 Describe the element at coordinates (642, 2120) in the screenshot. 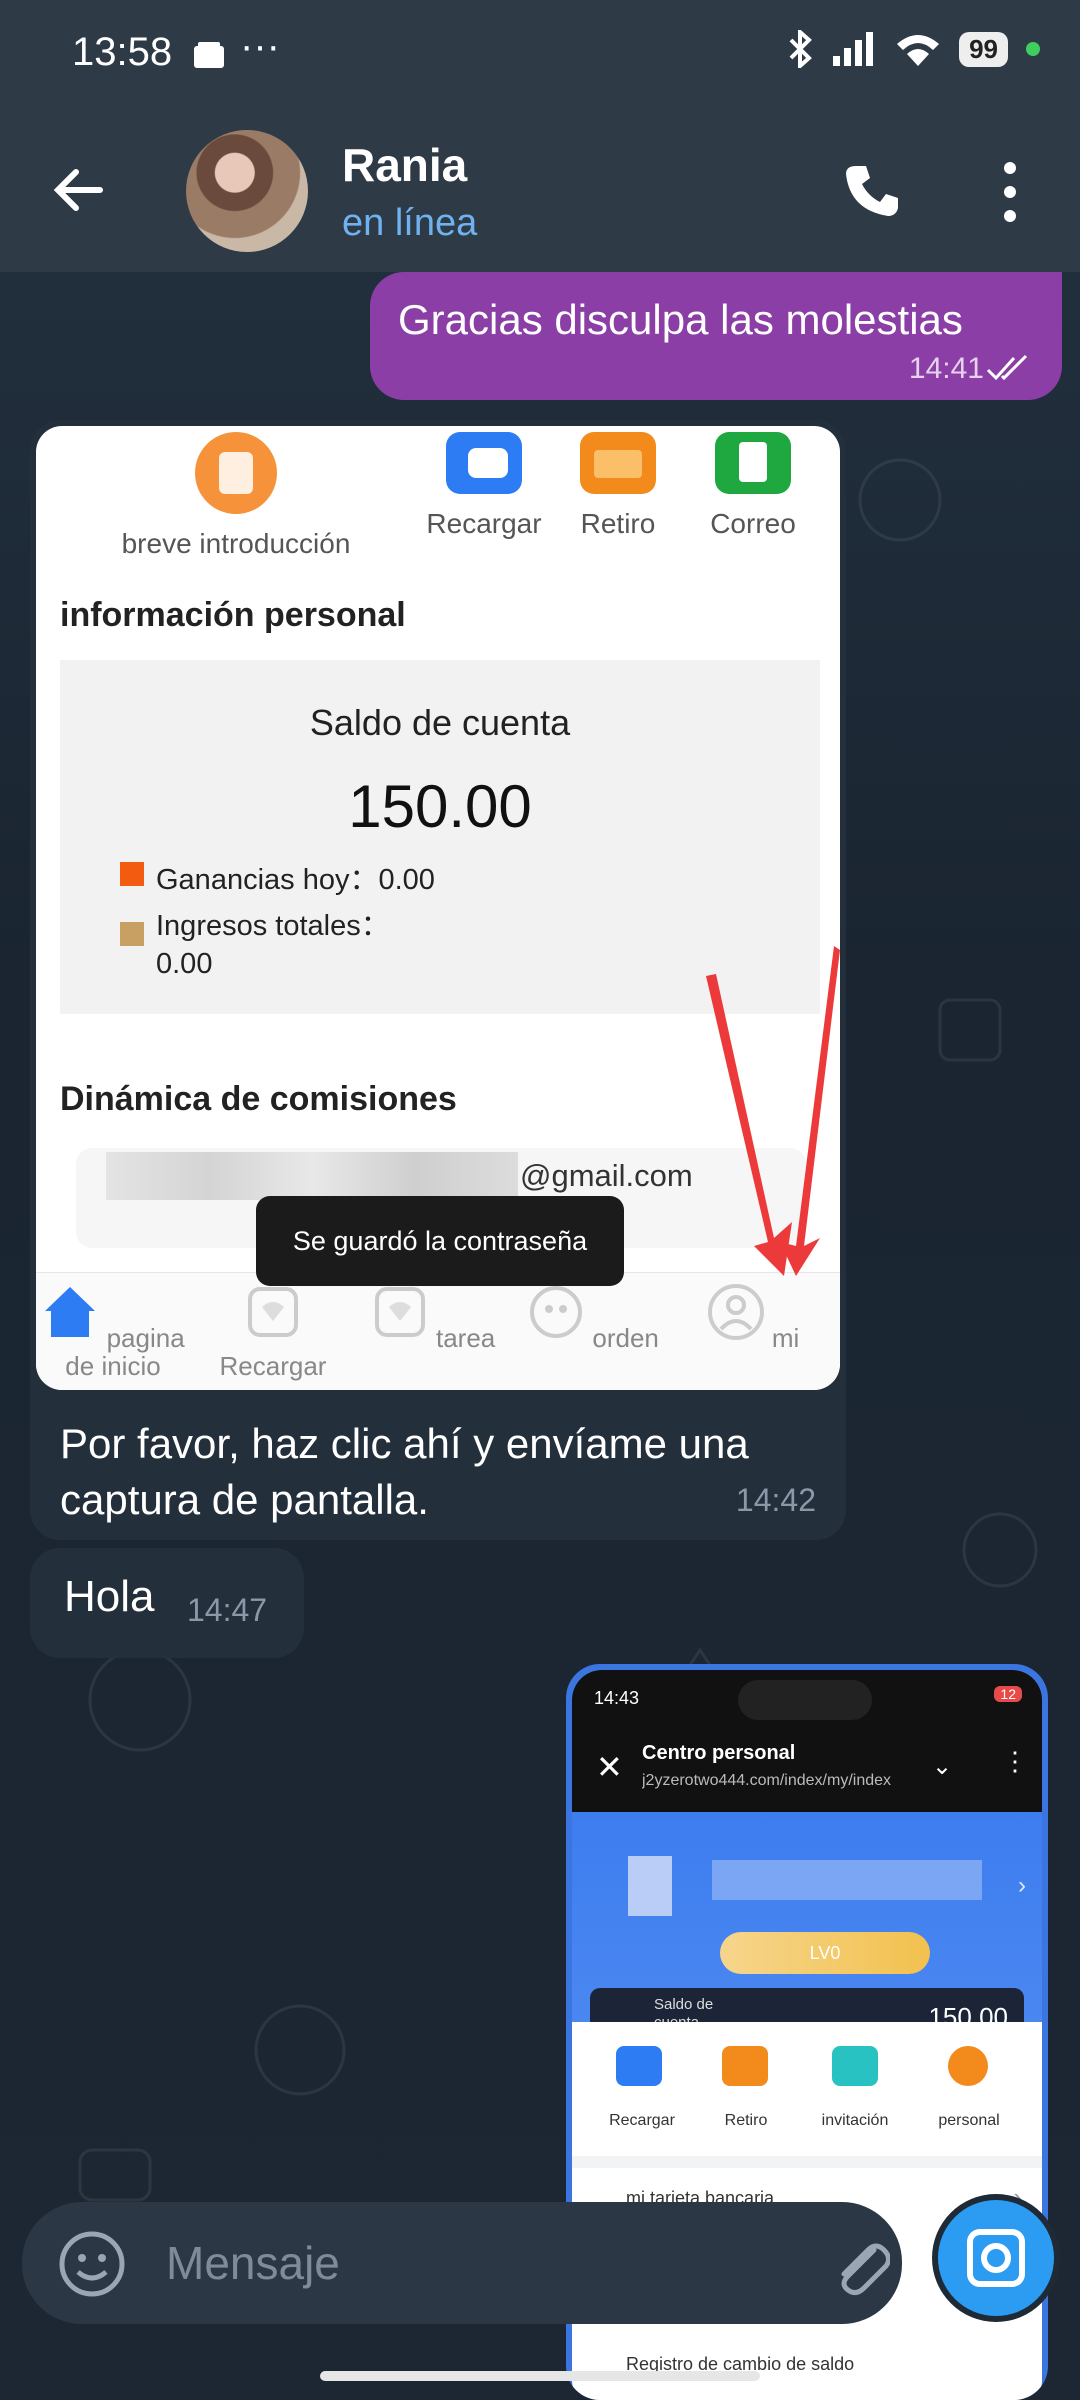

I see `inner-recharge-label: Recargar` at that location.